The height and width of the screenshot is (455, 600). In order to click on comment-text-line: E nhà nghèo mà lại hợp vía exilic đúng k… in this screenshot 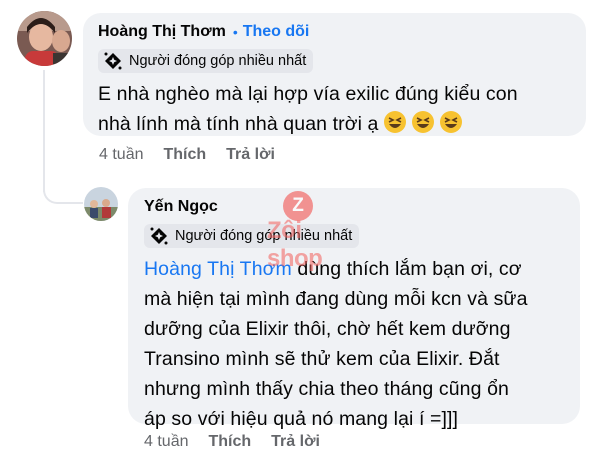, I will do `click(308, 94)`.